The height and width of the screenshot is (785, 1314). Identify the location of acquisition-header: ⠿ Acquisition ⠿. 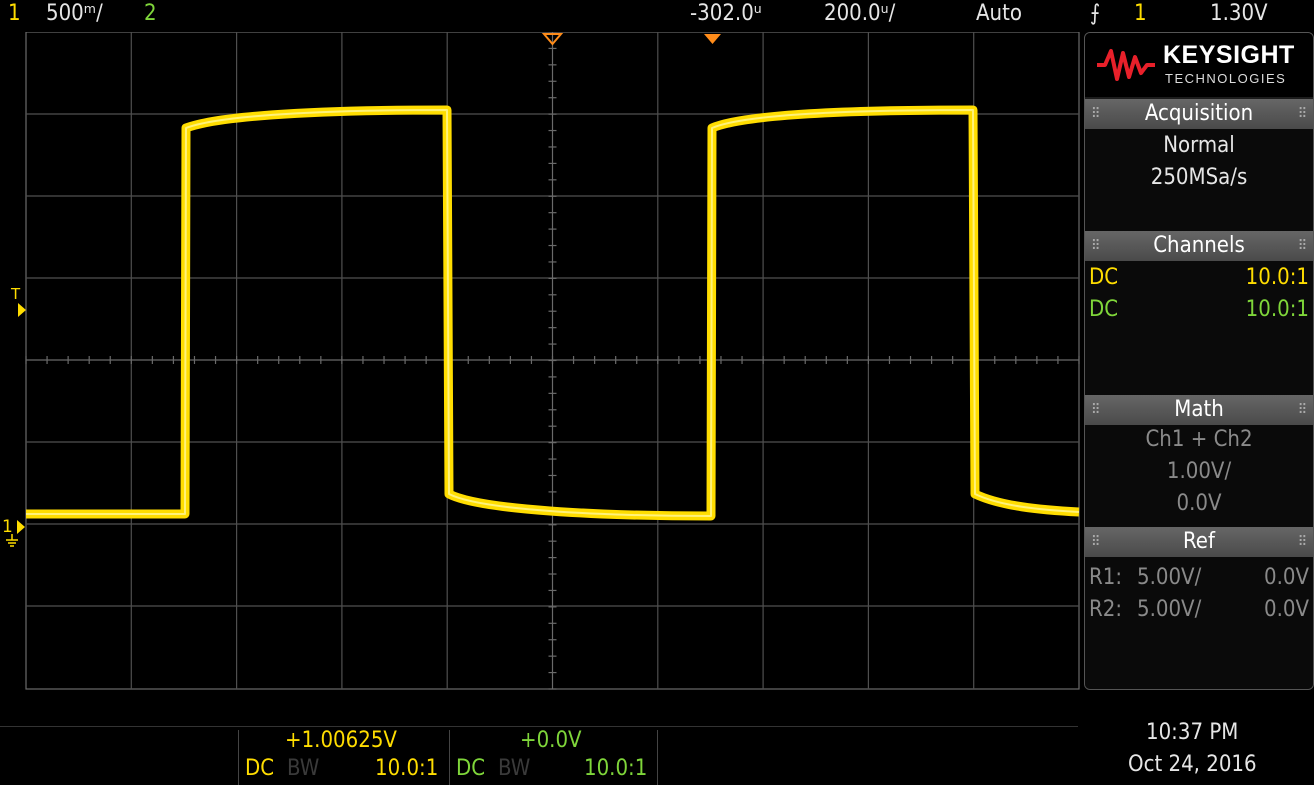
(1199, 114).